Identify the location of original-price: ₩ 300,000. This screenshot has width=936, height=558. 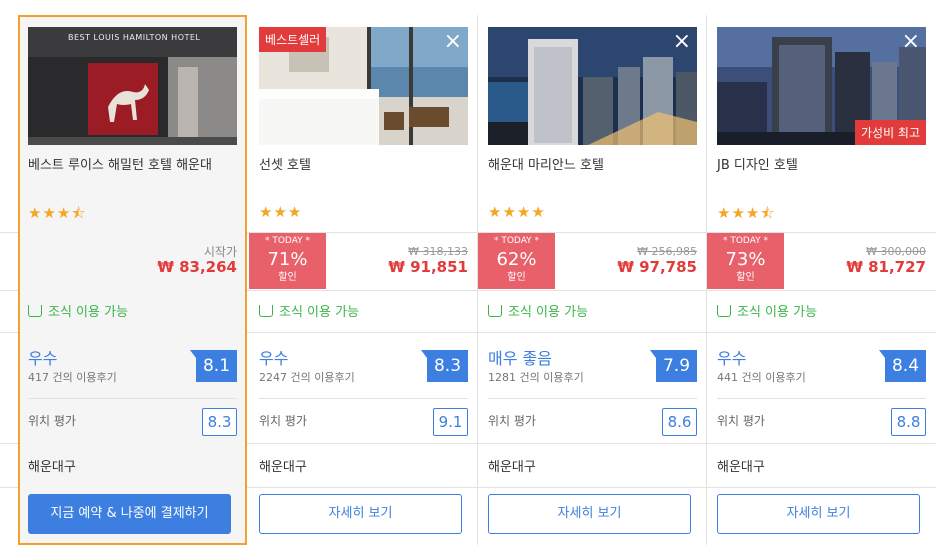
(896, 251).